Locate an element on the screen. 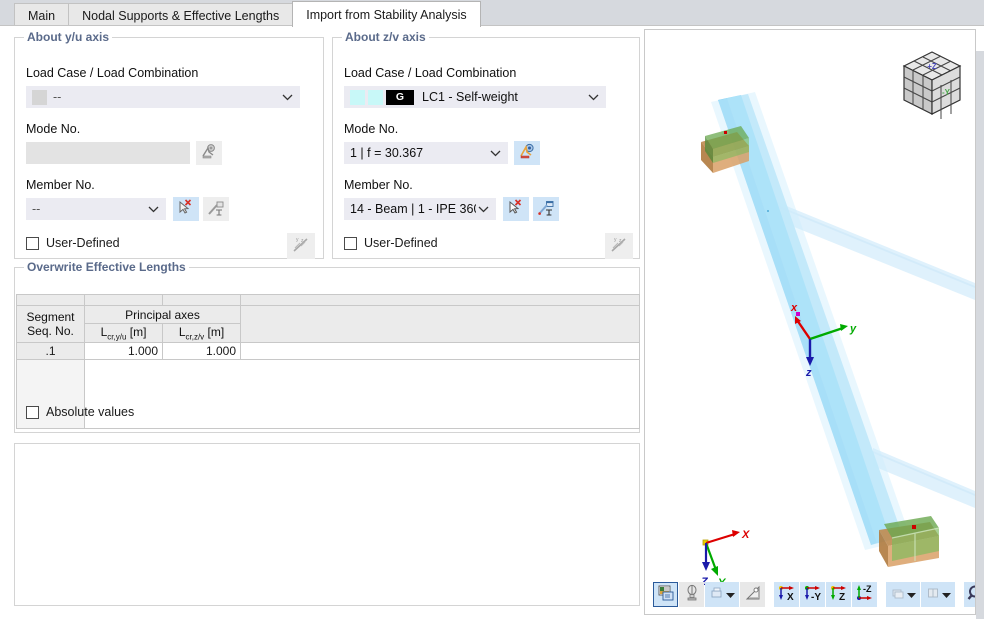 The width and height of the screenshot is (984, 619). group-title-yu: About y/u axis is located at coordinates (68, 37).